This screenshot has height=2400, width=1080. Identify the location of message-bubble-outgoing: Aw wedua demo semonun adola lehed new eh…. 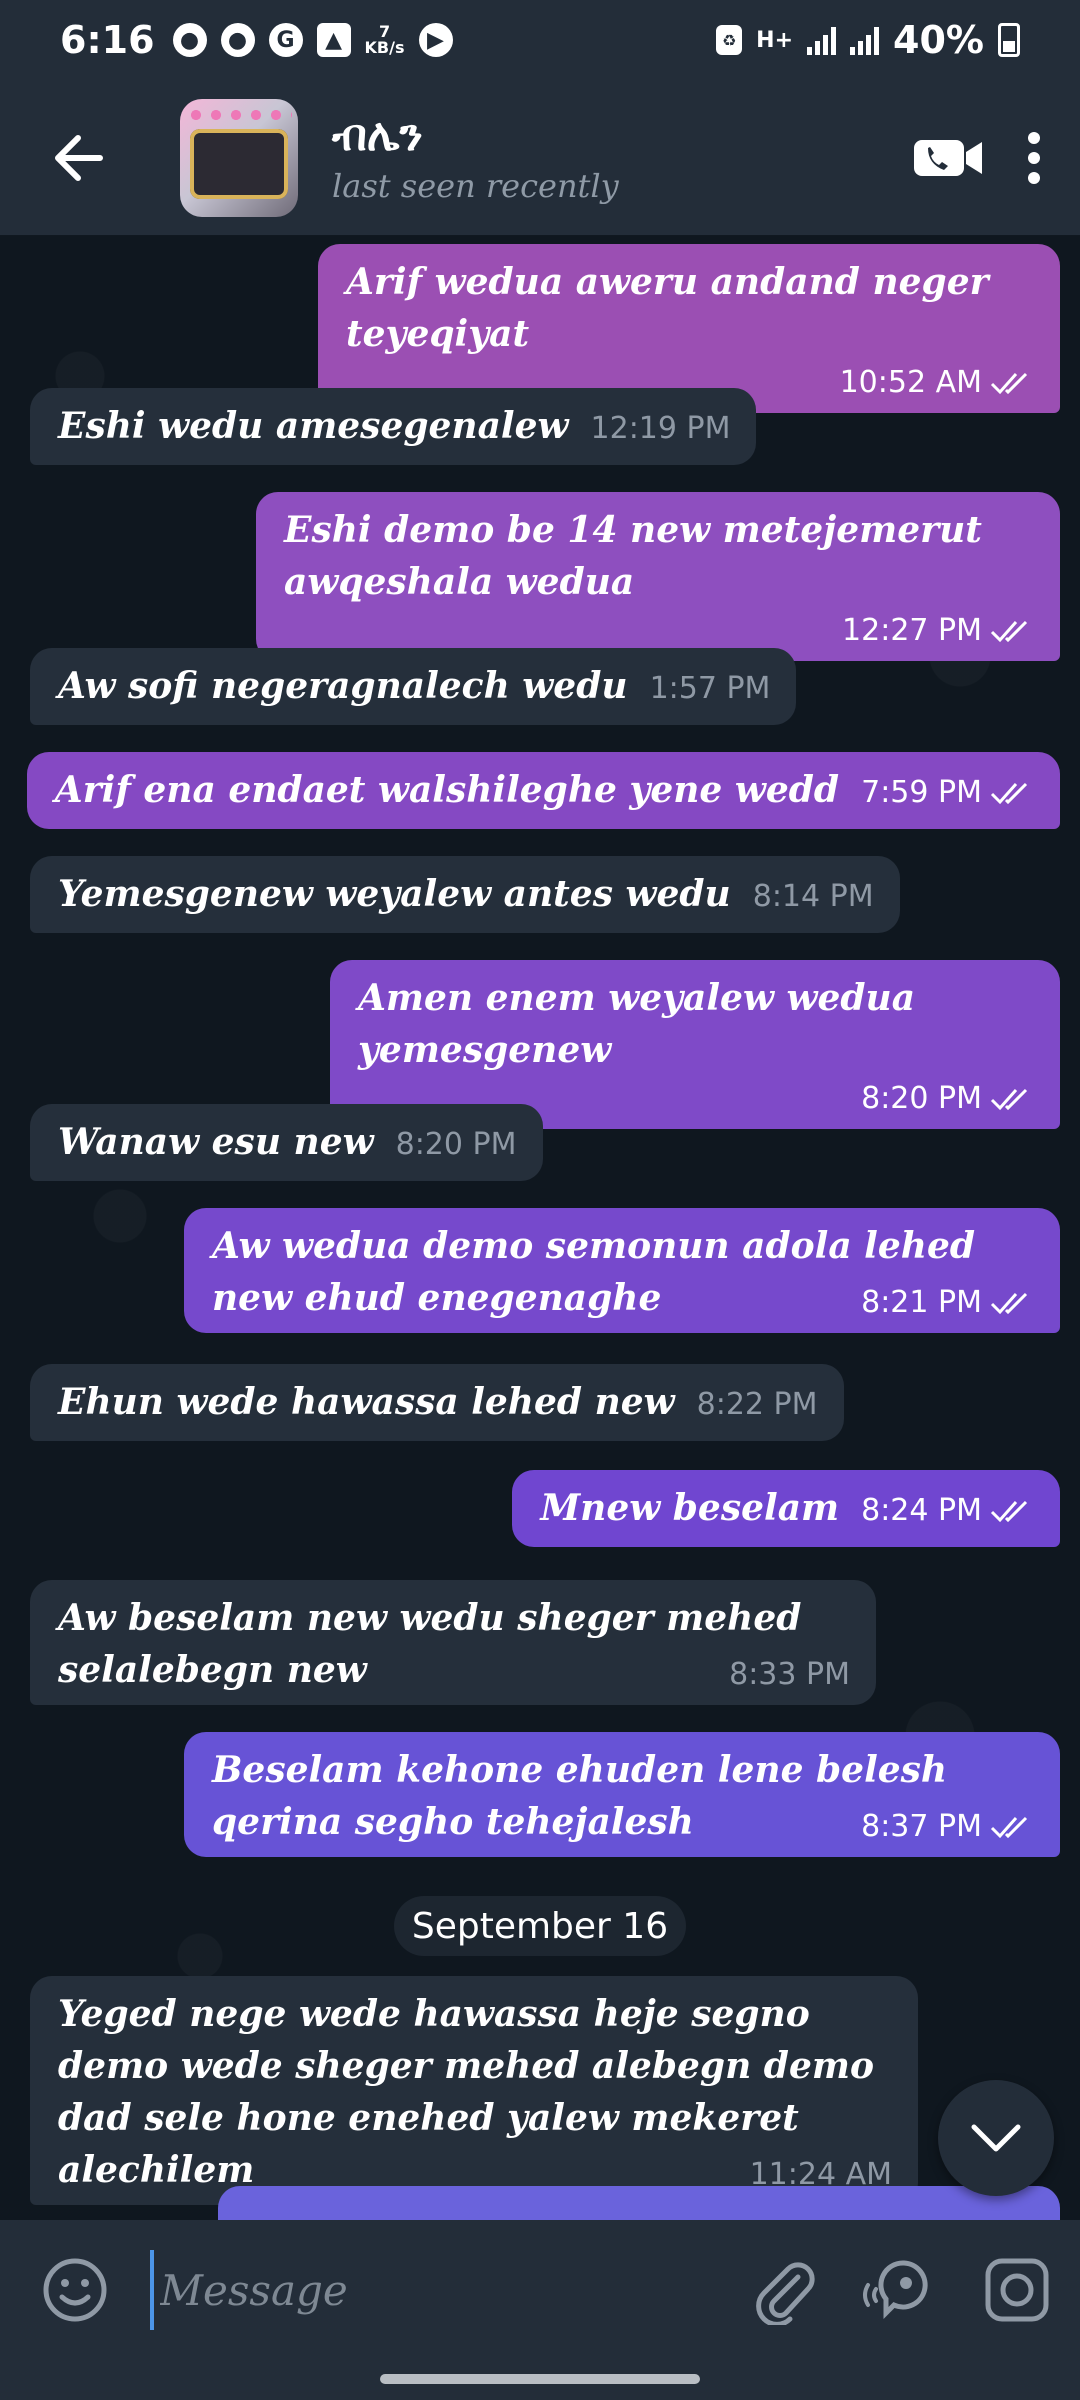
(622, 1270).